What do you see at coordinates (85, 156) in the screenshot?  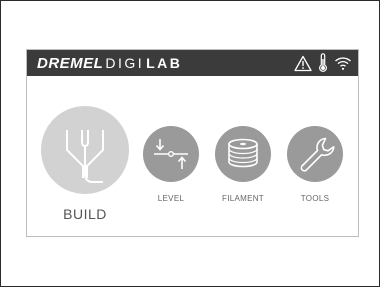 I see `build-nozzle-icon` at bounding box center [85, 156].